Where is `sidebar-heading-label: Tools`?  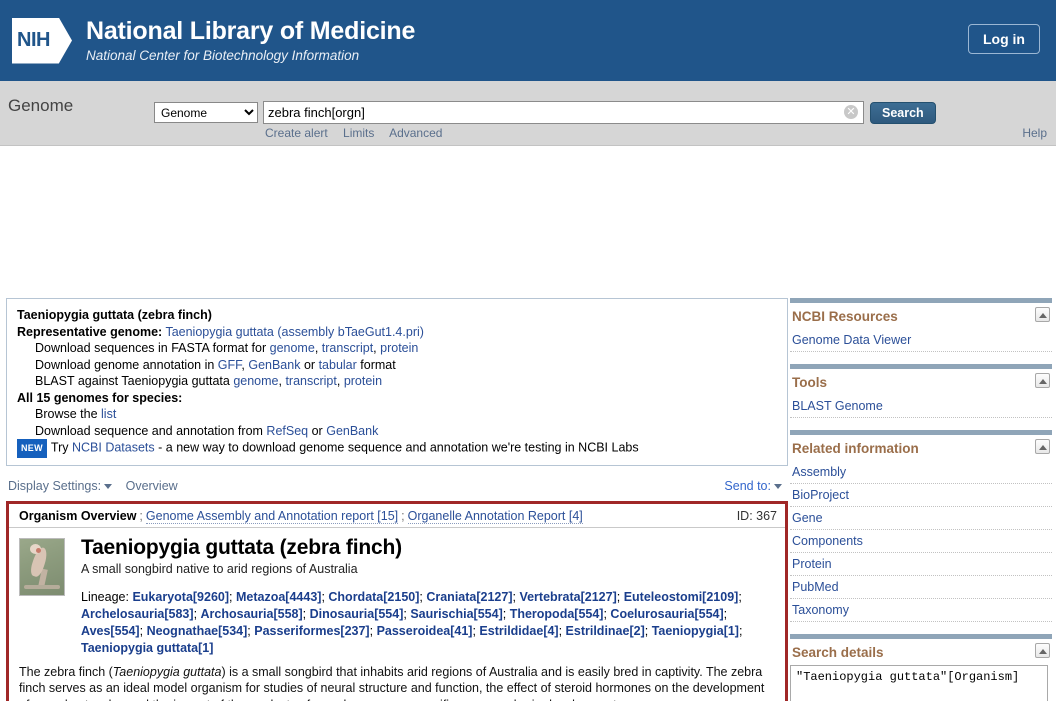
sidebar-heading-label: Tools is located at coordinates (809, 382).